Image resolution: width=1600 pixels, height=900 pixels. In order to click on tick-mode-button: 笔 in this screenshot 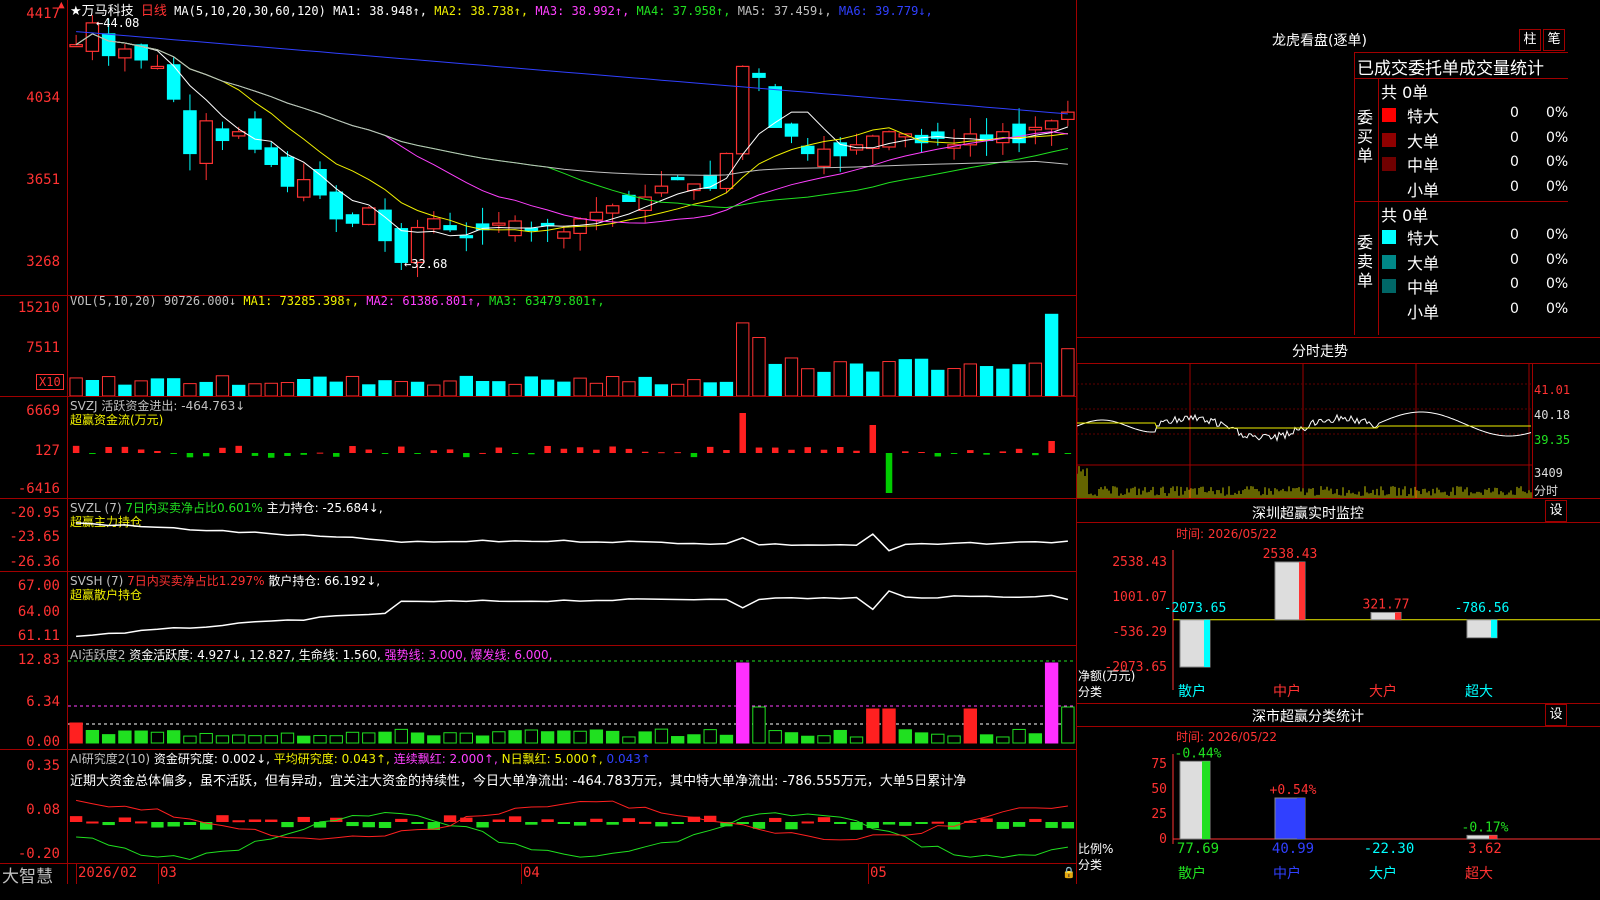, I will do `click(1554, 40)`.